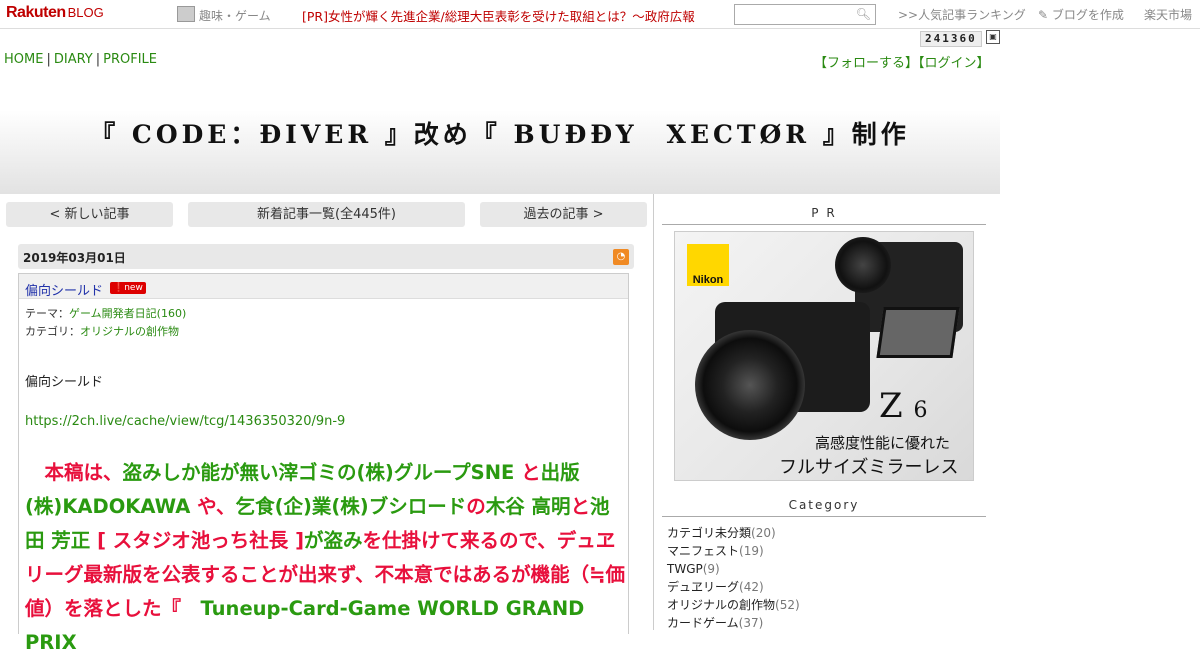 Image resolution: width=1200 pixels, height=660 pixels. I want to click on ad-model-number: 6, so click(920, 410).